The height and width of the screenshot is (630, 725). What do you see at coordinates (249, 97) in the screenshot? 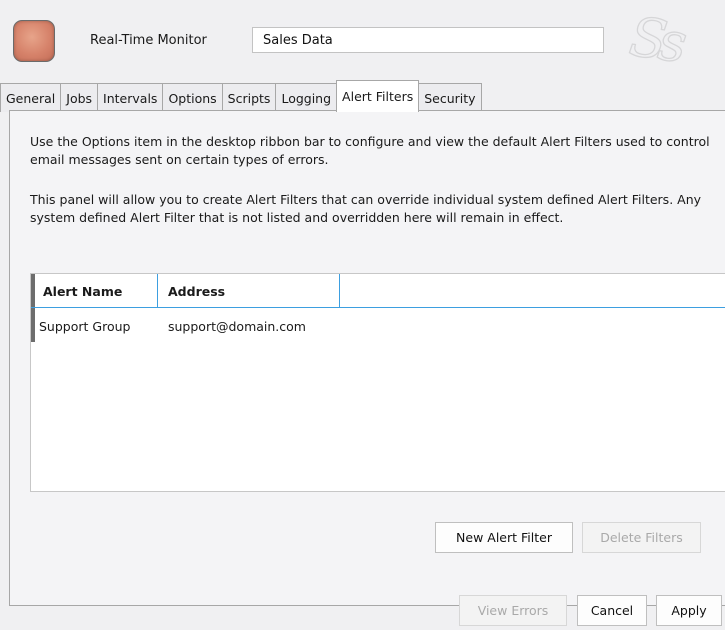
I see `tab-scripts: Scripts` at bounding box center [249, 97].